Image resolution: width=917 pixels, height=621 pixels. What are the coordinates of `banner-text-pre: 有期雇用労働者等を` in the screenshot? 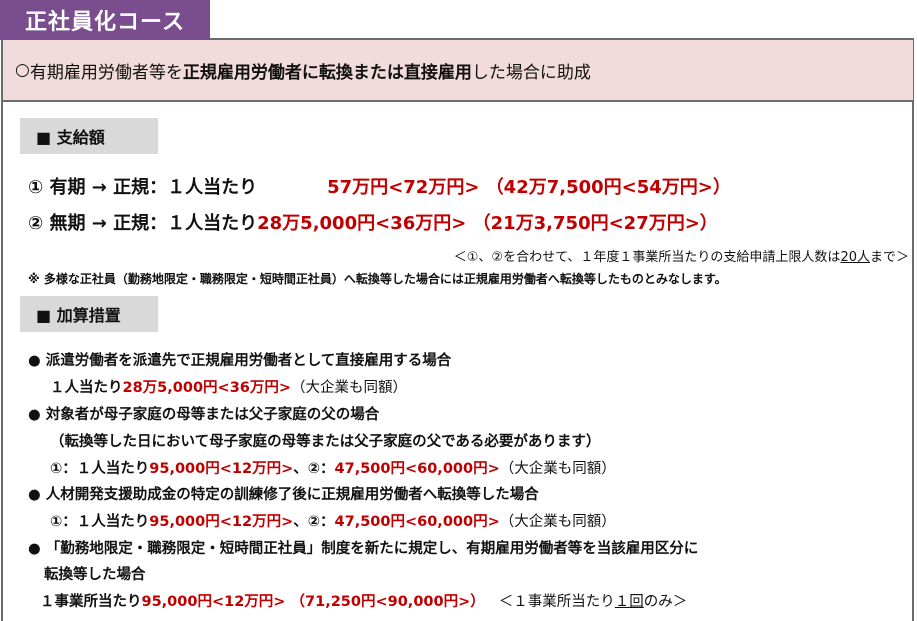 It's located at (106, 72).